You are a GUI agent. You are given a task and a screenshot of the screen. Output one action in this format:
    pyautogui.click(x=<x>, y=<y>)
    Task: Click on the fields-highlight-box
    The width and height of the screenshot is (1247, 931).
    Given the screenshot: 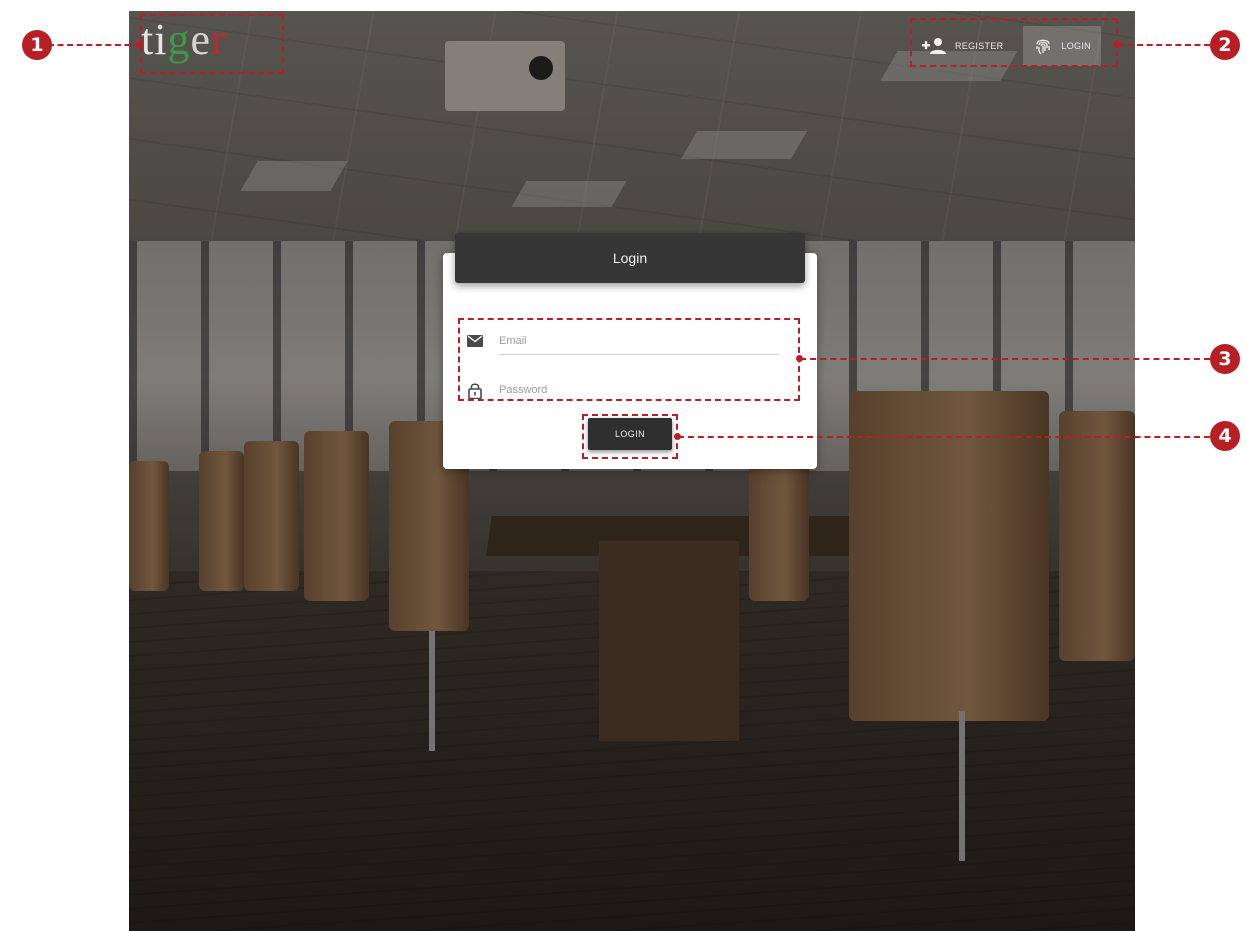 What is the action you would take?
    pyautogui.click(x=629, y=359)
    